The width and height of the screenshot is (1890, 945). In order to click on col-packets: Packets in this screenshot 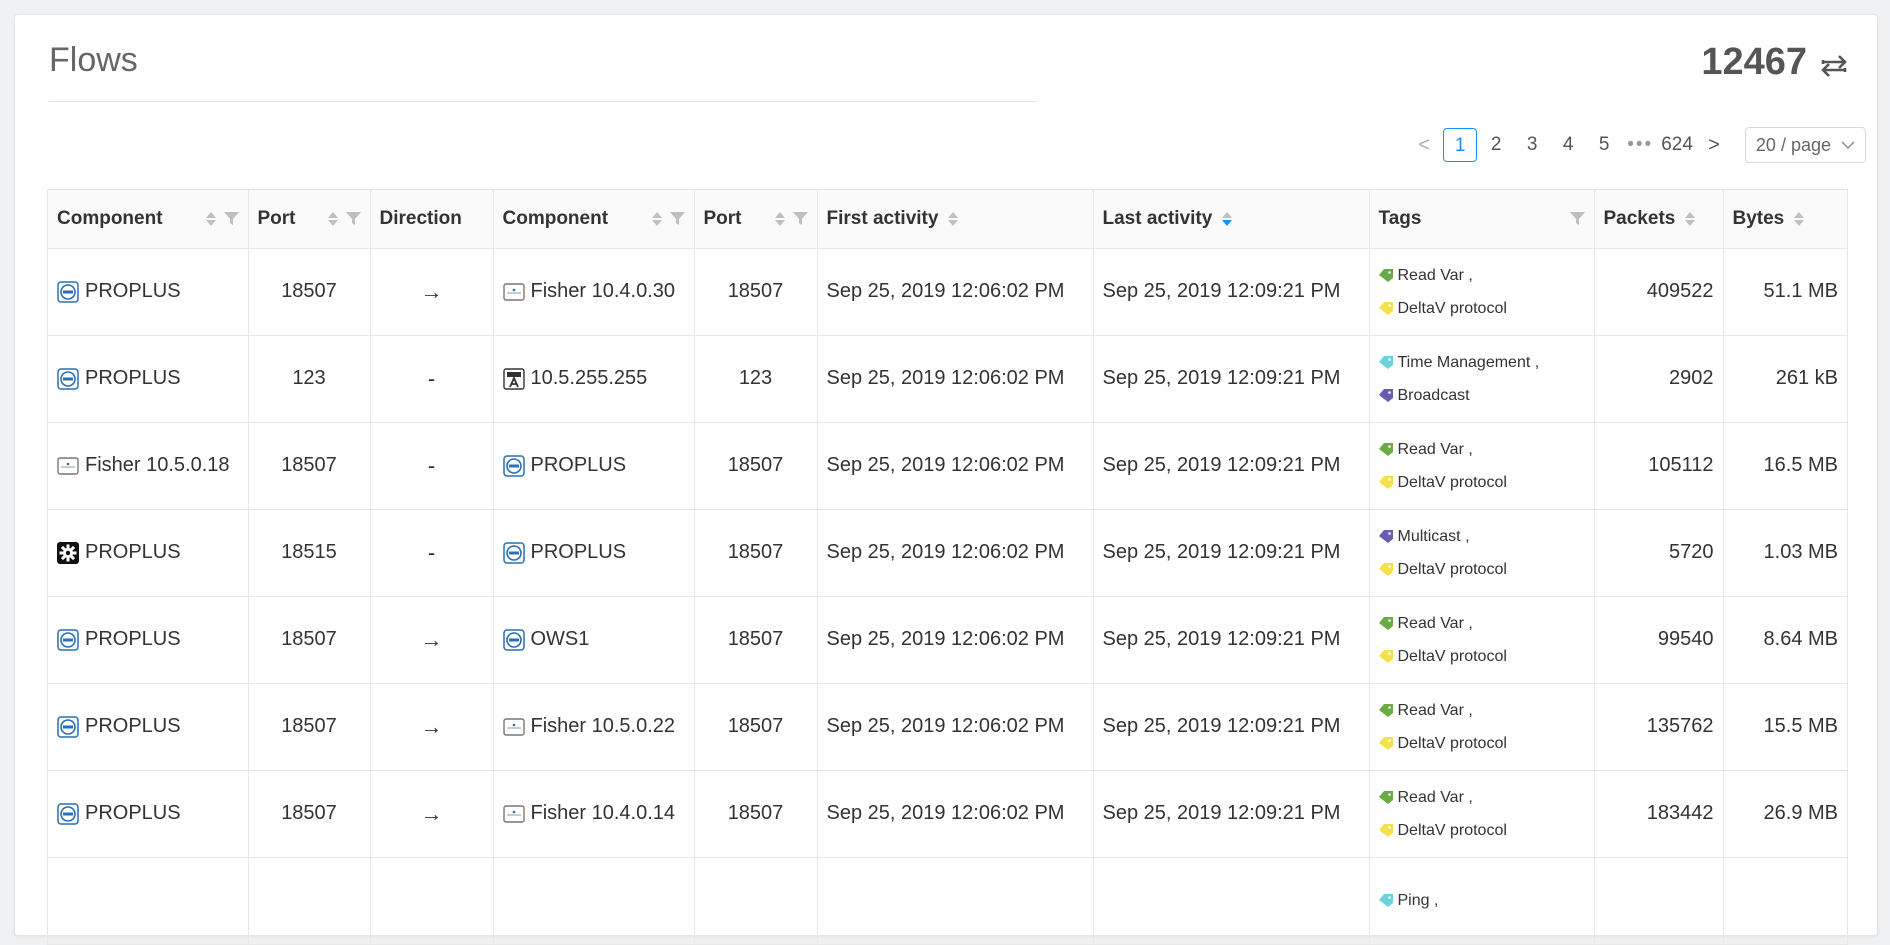, I will do `click(1659, 219)`.